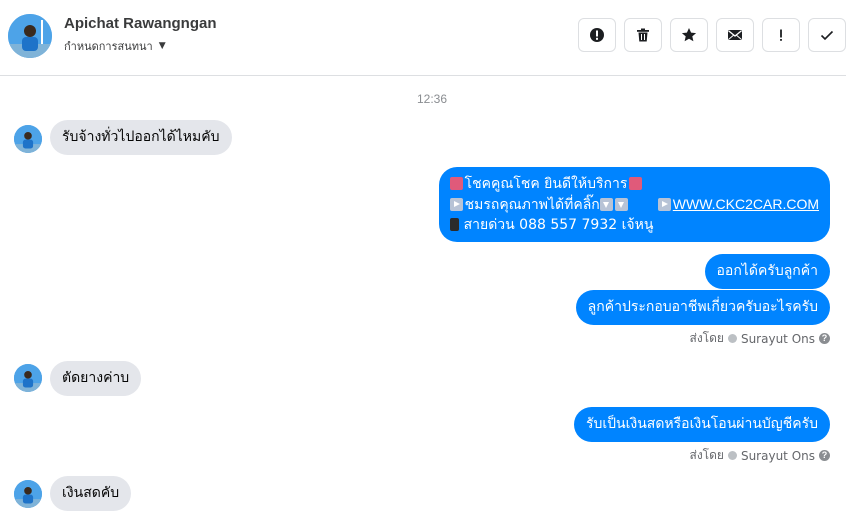  What do you see at coordinates (454, 224) in the screenshot?
I see `phone-icon` at bounding box center [454, 224].